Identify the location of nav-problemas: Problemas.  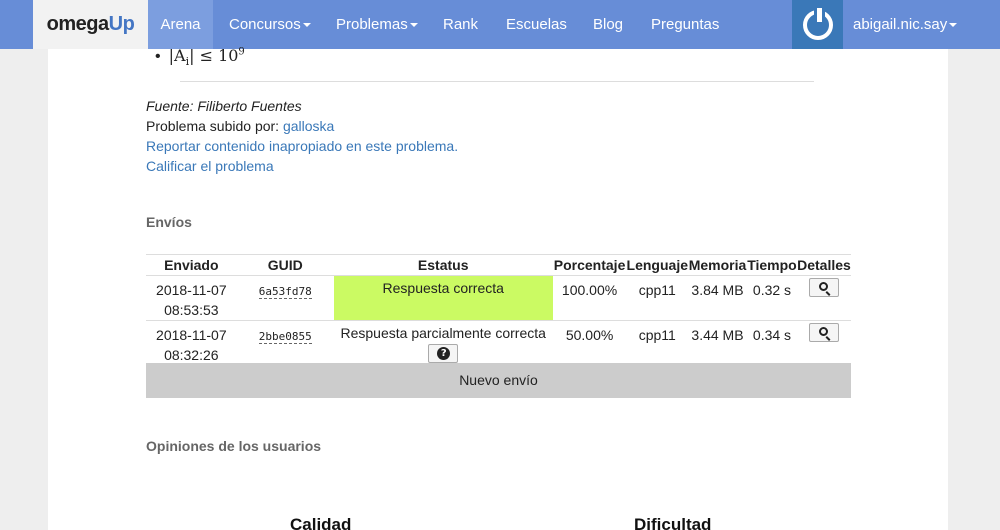
(377, 24).